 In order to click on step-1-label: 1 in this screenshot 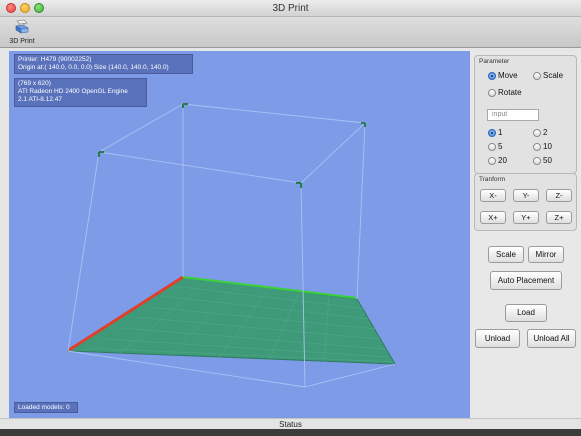, I will do `click(500, 132)`.